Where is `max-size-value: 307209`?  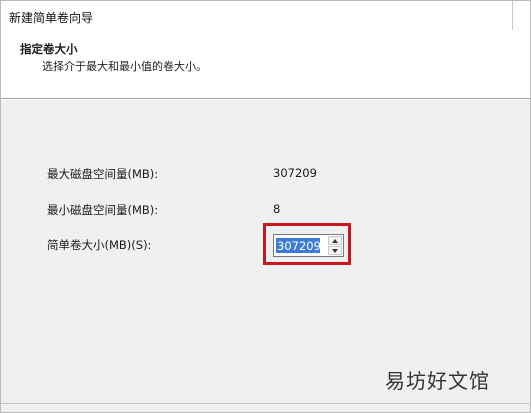
max-size-value: 307209 is located at coordinates (295, 173).